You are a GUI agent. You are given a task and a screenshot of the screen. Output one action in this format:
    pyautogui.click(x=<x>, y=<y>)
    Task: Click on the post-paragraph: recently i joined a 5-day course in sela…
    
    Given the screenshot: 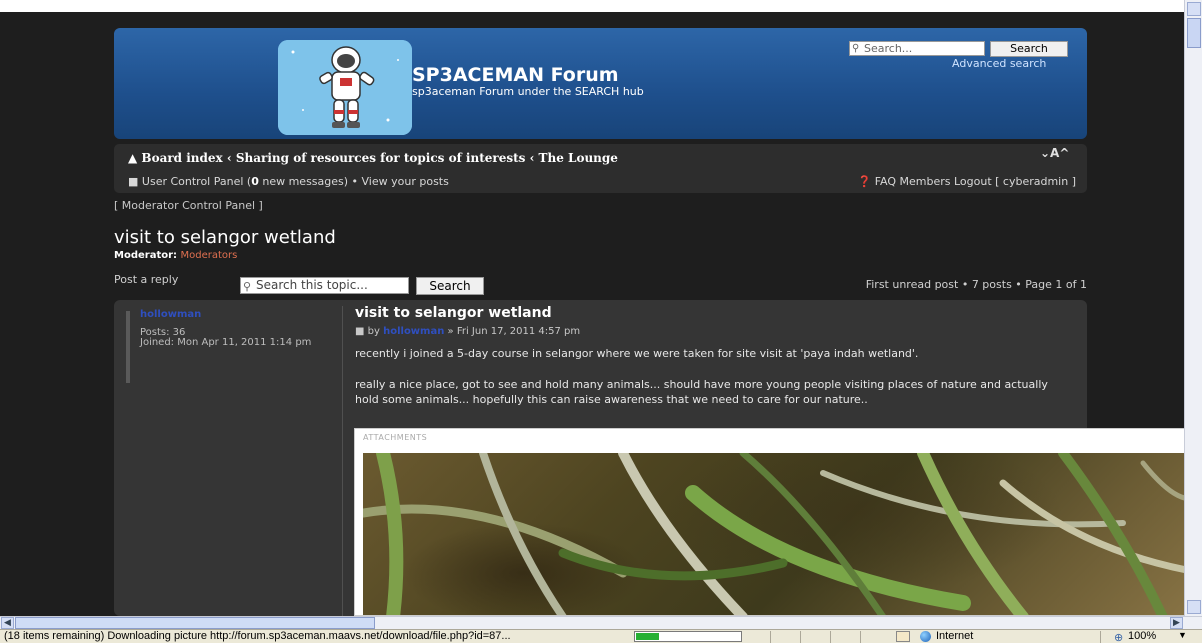 What is the action you would take?
    pyautogui.click(x=637, y=353)
    